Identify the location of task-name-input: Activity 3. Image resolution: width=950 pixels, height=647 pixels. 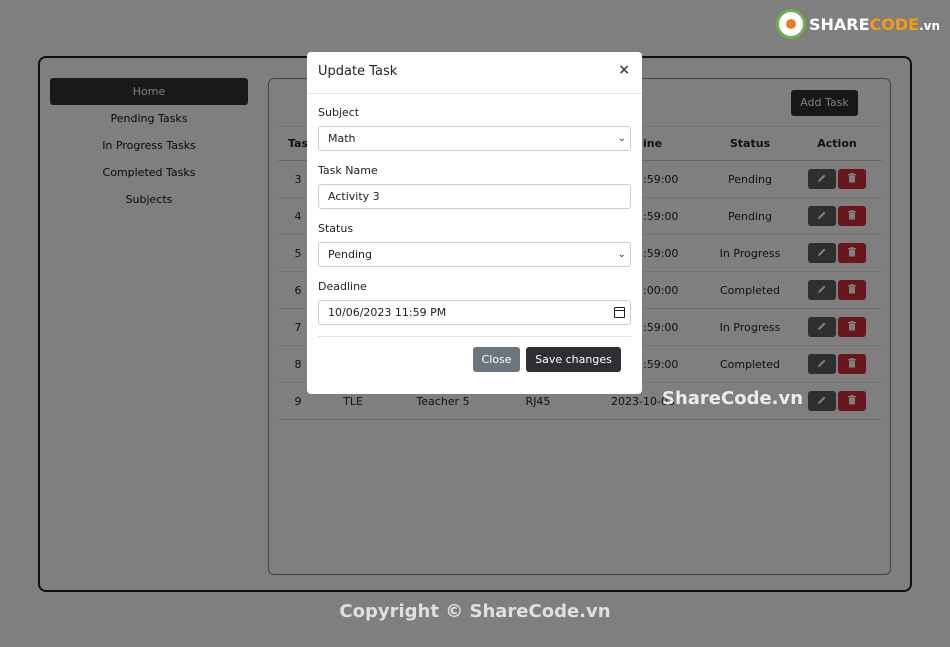
(474, 196).